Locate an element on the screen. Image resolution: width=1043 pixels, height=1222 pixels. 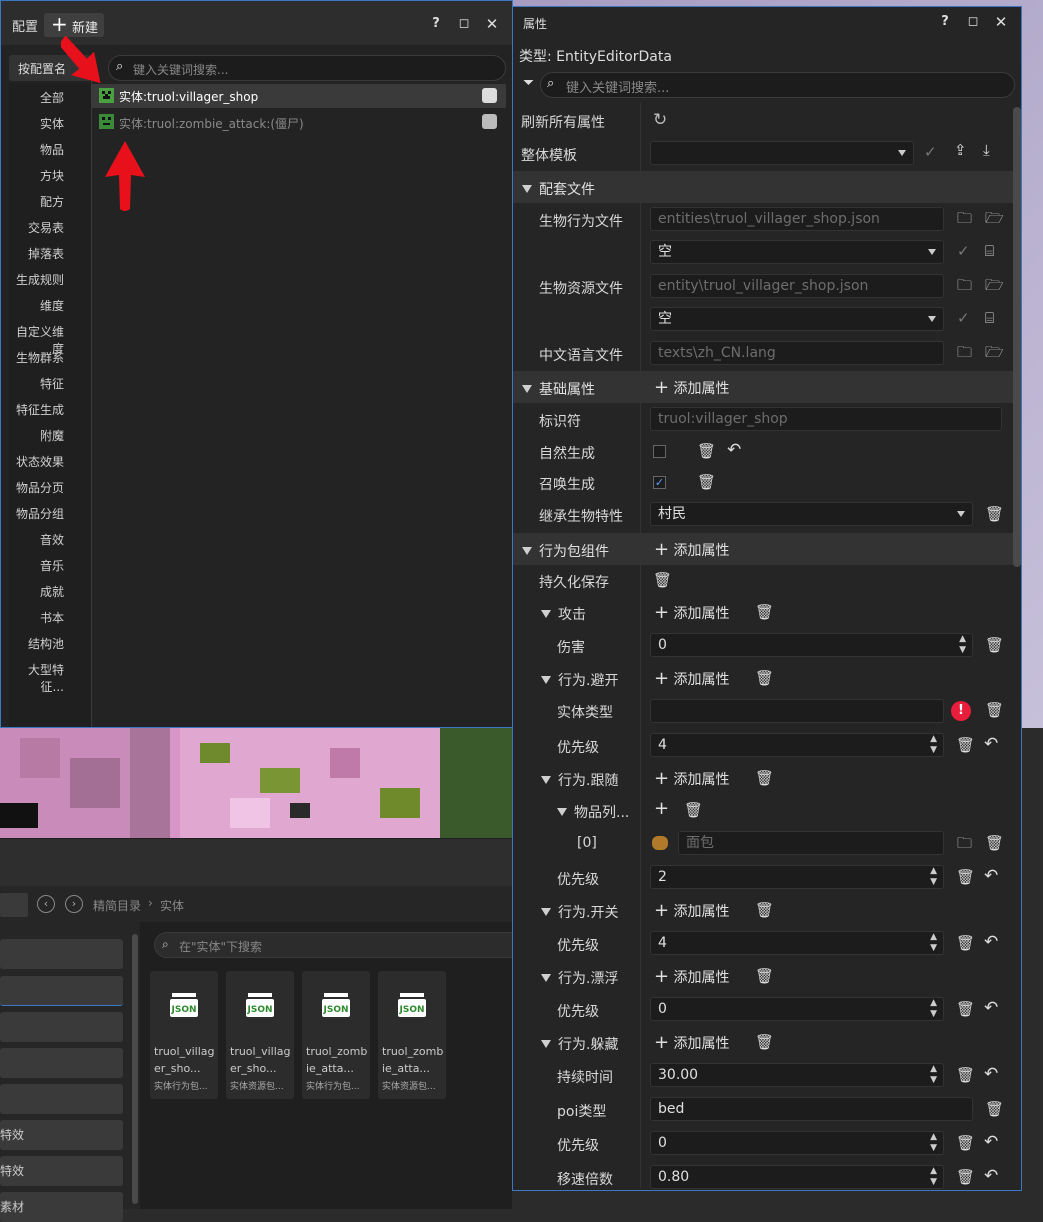
category-item: 交易表 is located at coordinates (50, 227).